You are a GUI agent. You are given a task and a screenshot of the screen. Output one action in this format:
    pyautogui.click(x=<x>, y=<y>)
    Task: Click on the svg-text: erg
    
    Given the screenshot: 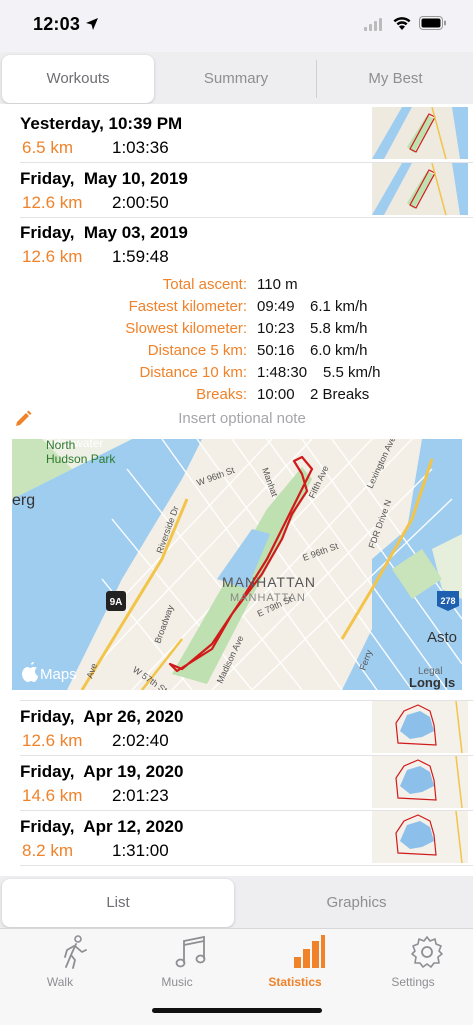 What is the action you would take?
    pyautogui.click(x=23, y=500)
    